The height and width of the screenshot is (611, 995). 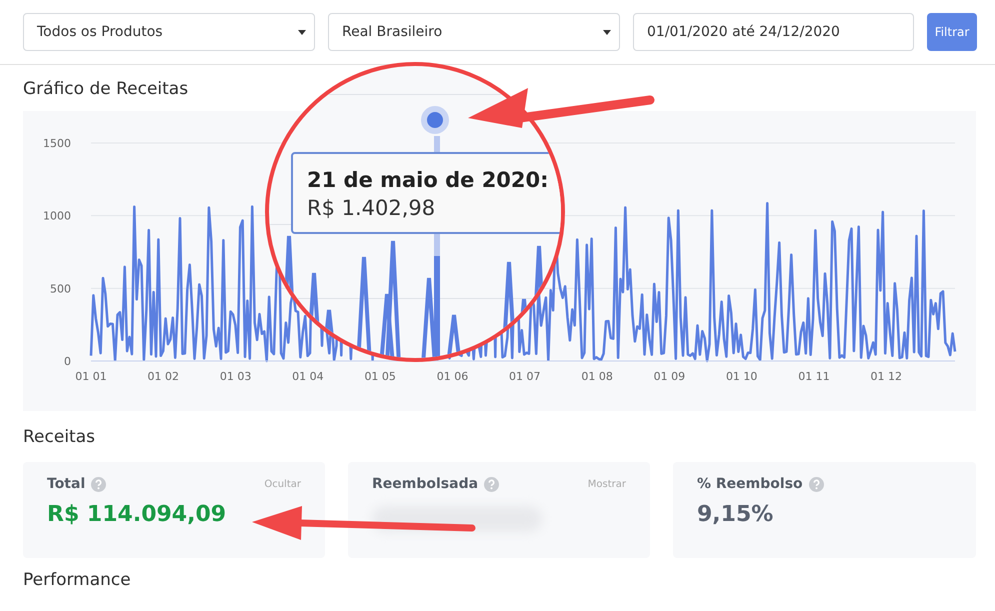 What do you see at coordinates (91, 376) in the screenshot?
I see `axis-label: 01 01` at bounding box center [91, 376].